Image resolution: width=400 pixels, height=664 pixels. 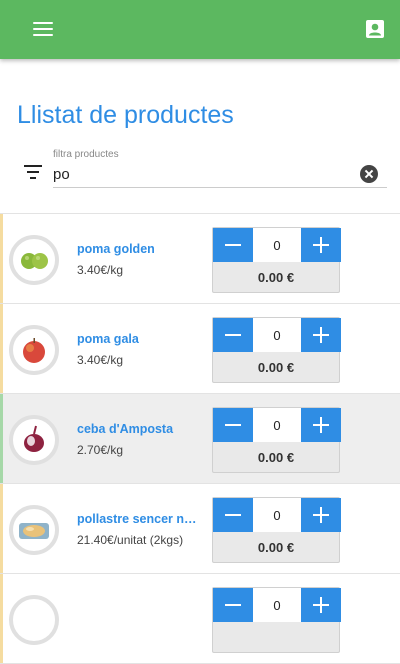 What do you see at coordinates (43, 30) in the screenshot?
I see `menu-icon` at bounding box center [43, 30].